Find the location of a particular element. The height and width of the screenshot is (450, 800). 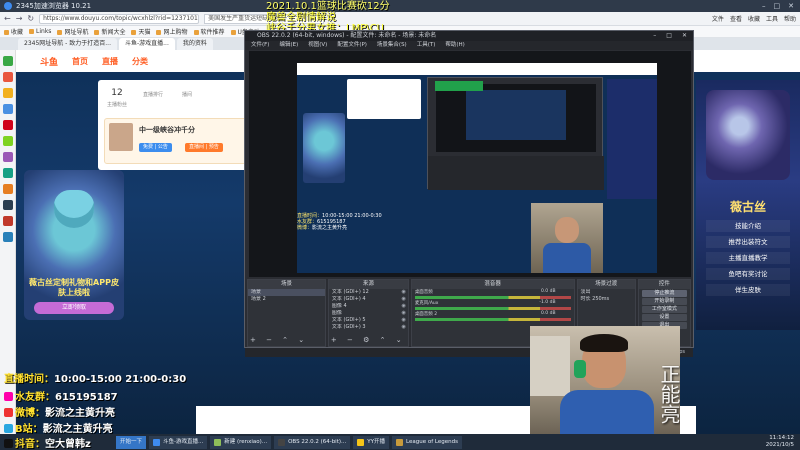

obs-maximize-icon: □ is located at coordinates (669, 36).